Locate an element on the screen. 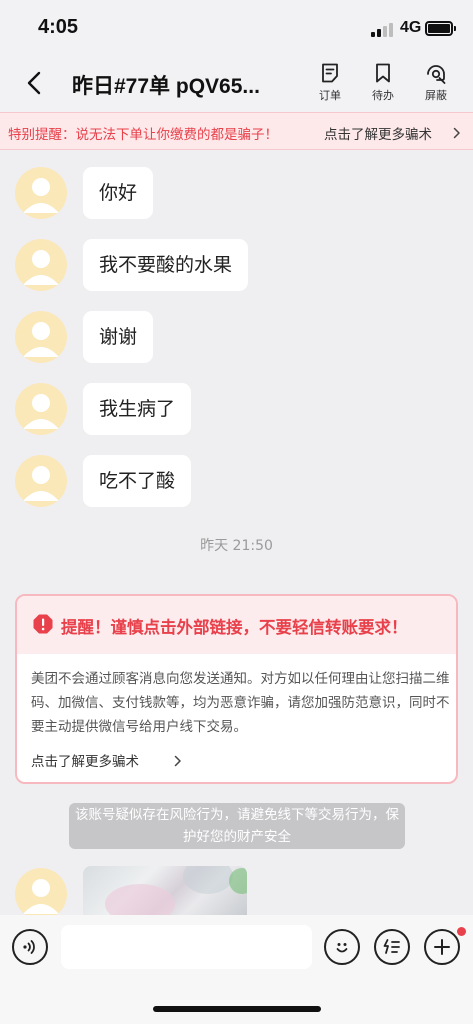  notification-dot is located at coordinates (461, 931).